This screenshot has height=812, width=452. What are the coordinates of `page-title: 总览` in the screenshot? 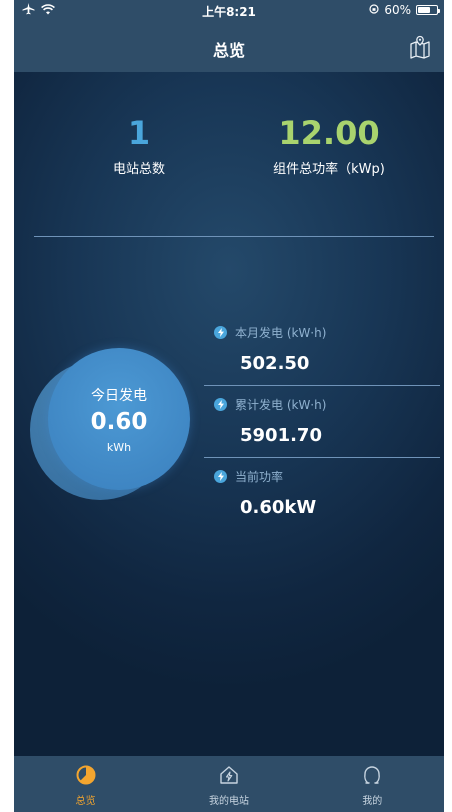 It's located at (228, 50).